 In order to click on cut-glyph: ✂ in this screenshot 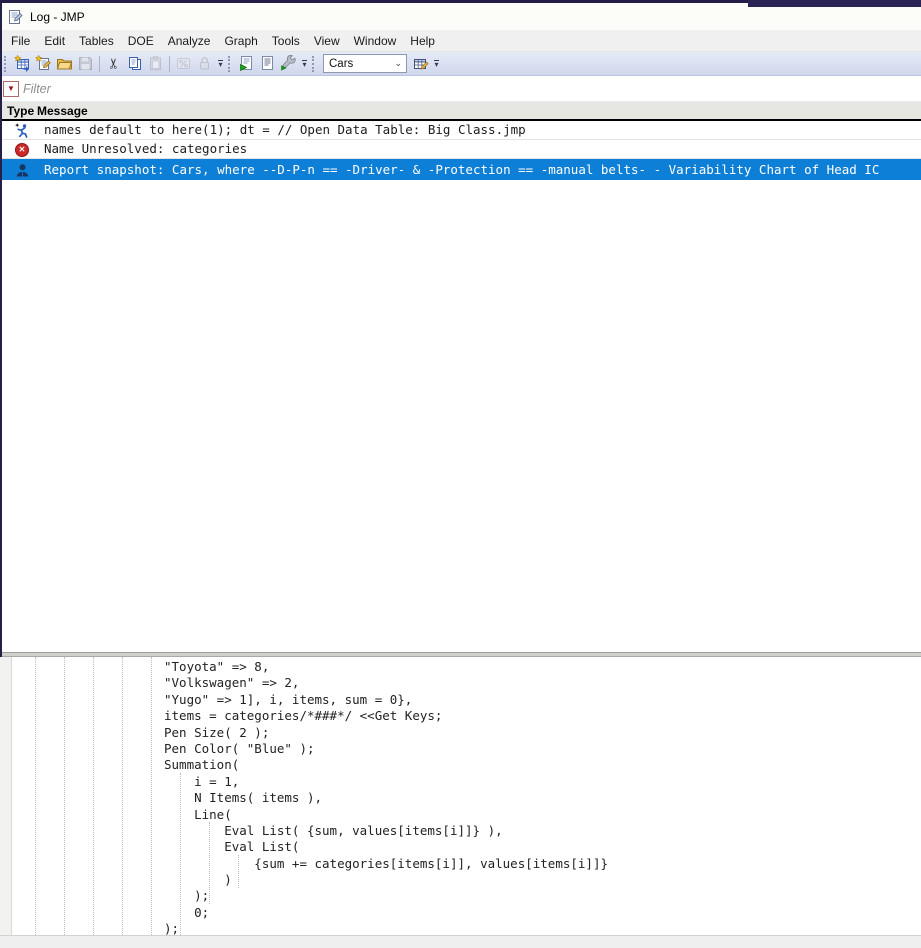, I will do `click(112, 63)`.